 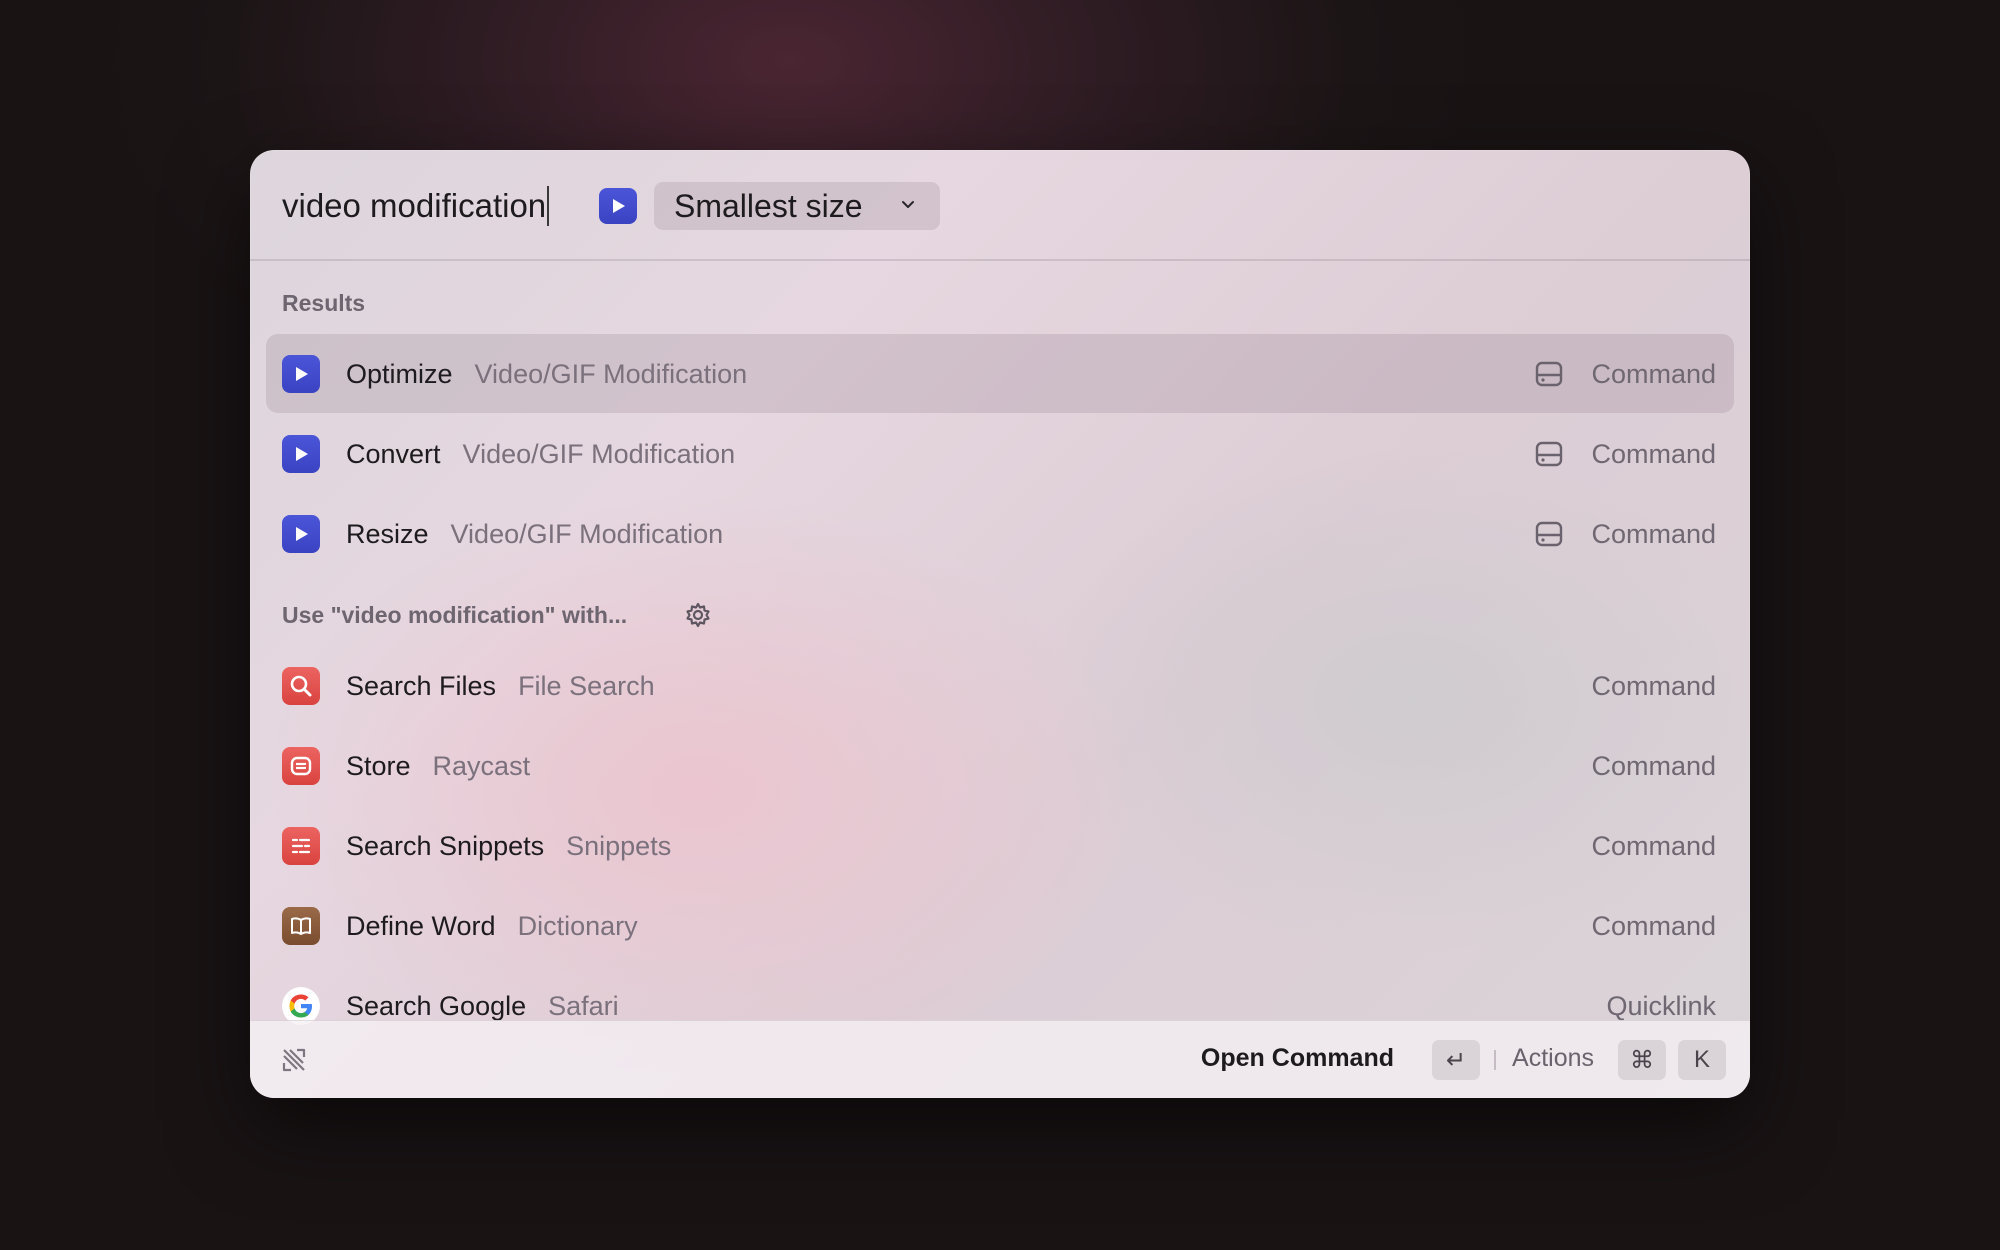 I want to click on search-input: video modification, so click(x=416, y=206).